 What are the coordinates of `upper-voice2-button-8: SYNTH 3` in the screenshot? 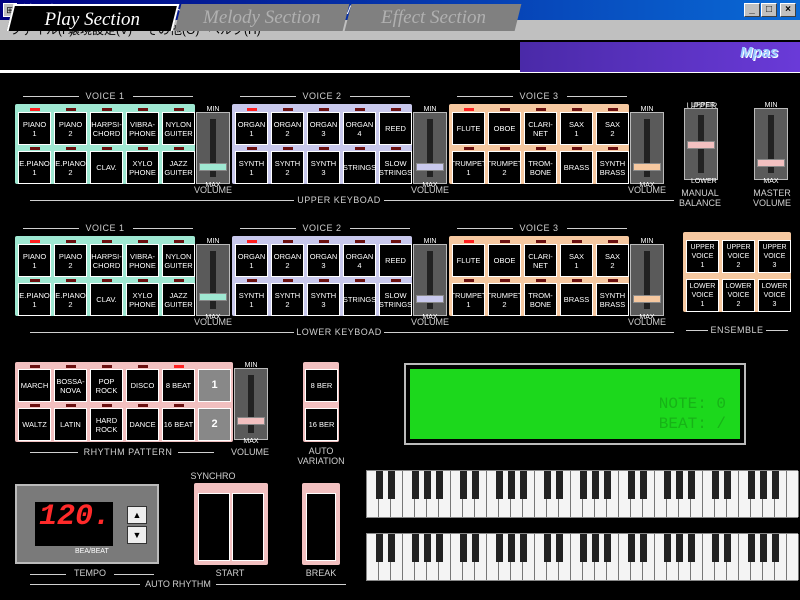 It's located at (323, 167).